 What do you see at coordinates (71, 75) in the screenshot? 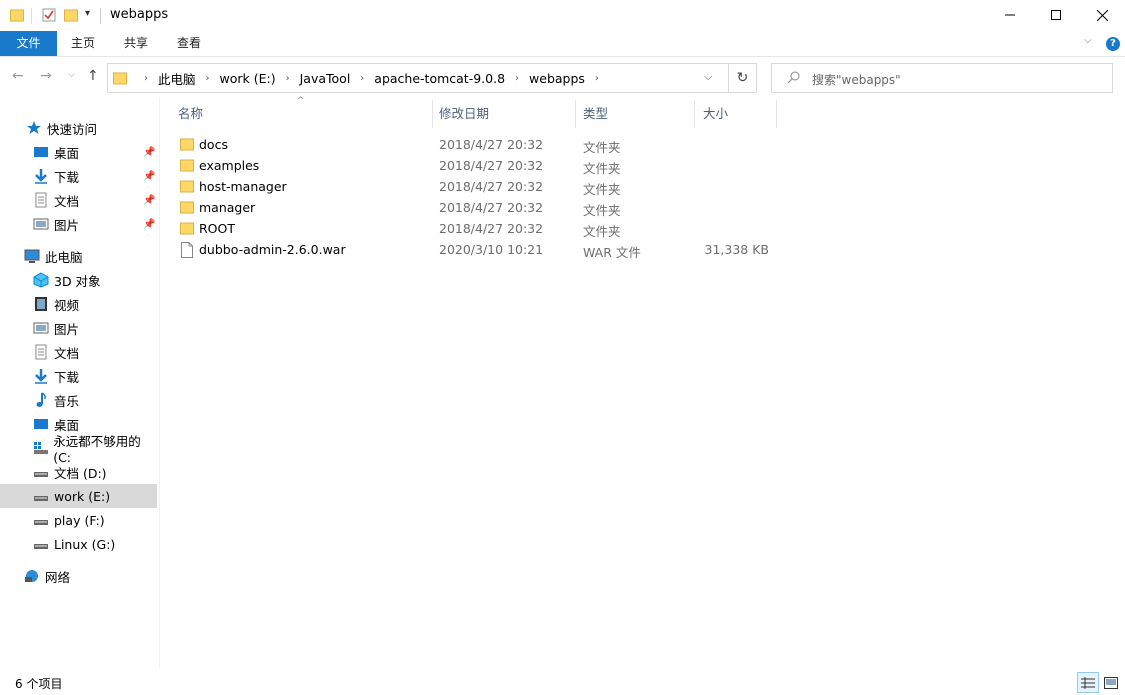
I see `recent-locations-icon: ⌵` at bounding box center [71, 75].